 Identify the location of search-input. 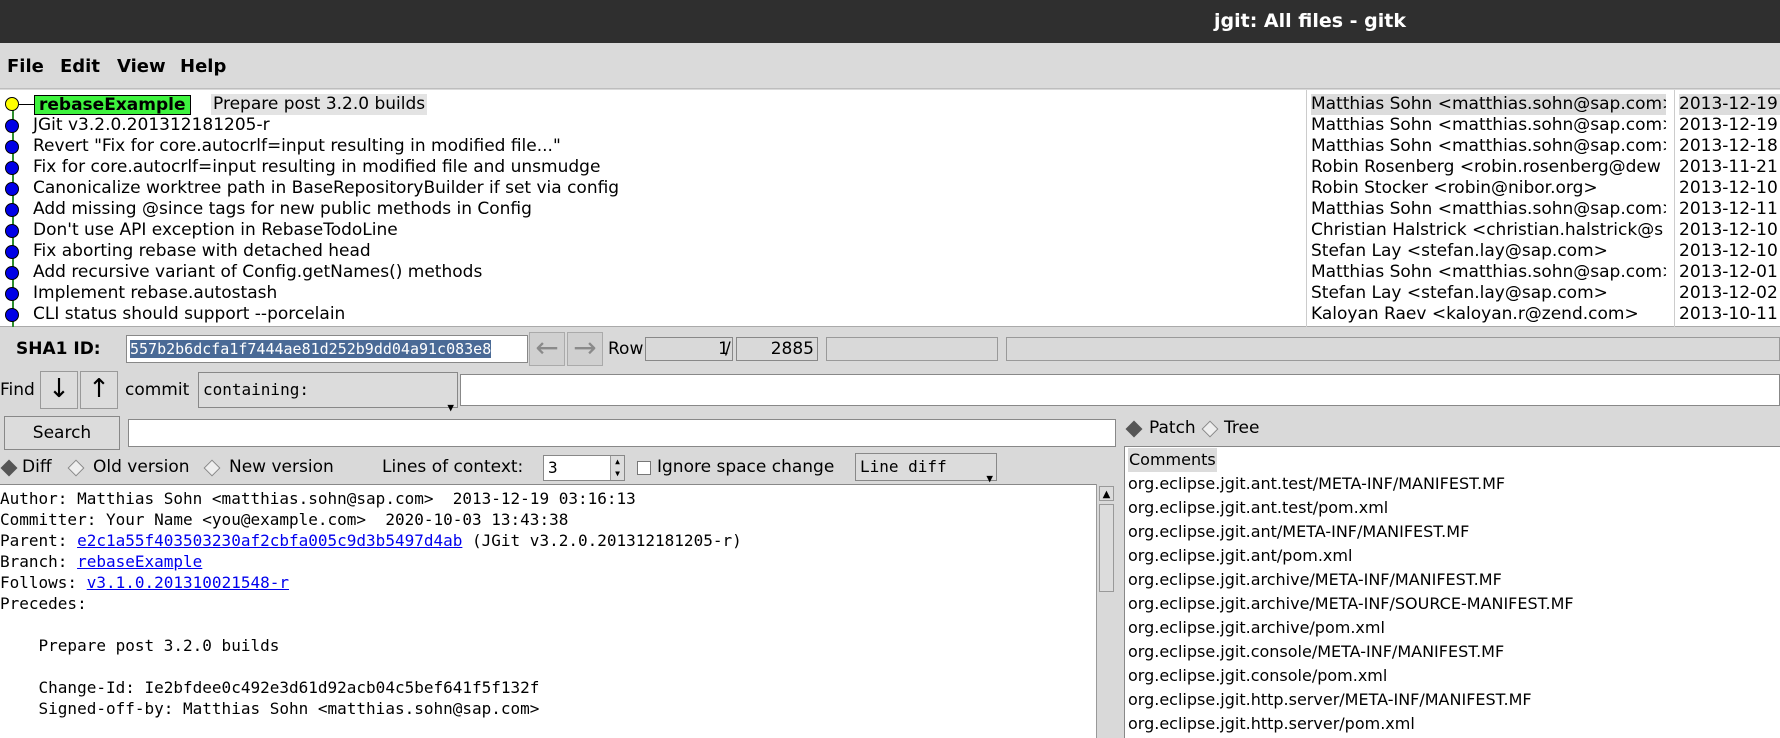
(622, 433).